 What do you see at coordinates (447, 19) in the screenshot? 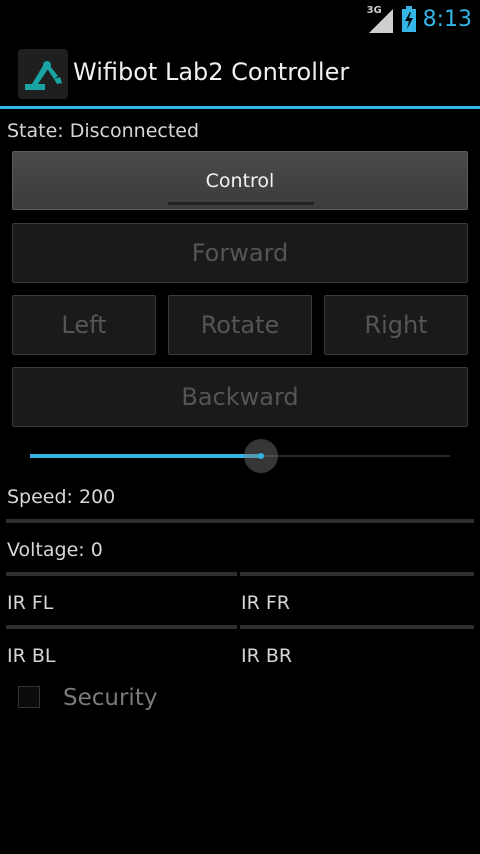
I see `clock: 8:13` at bounding box center [447, 19].